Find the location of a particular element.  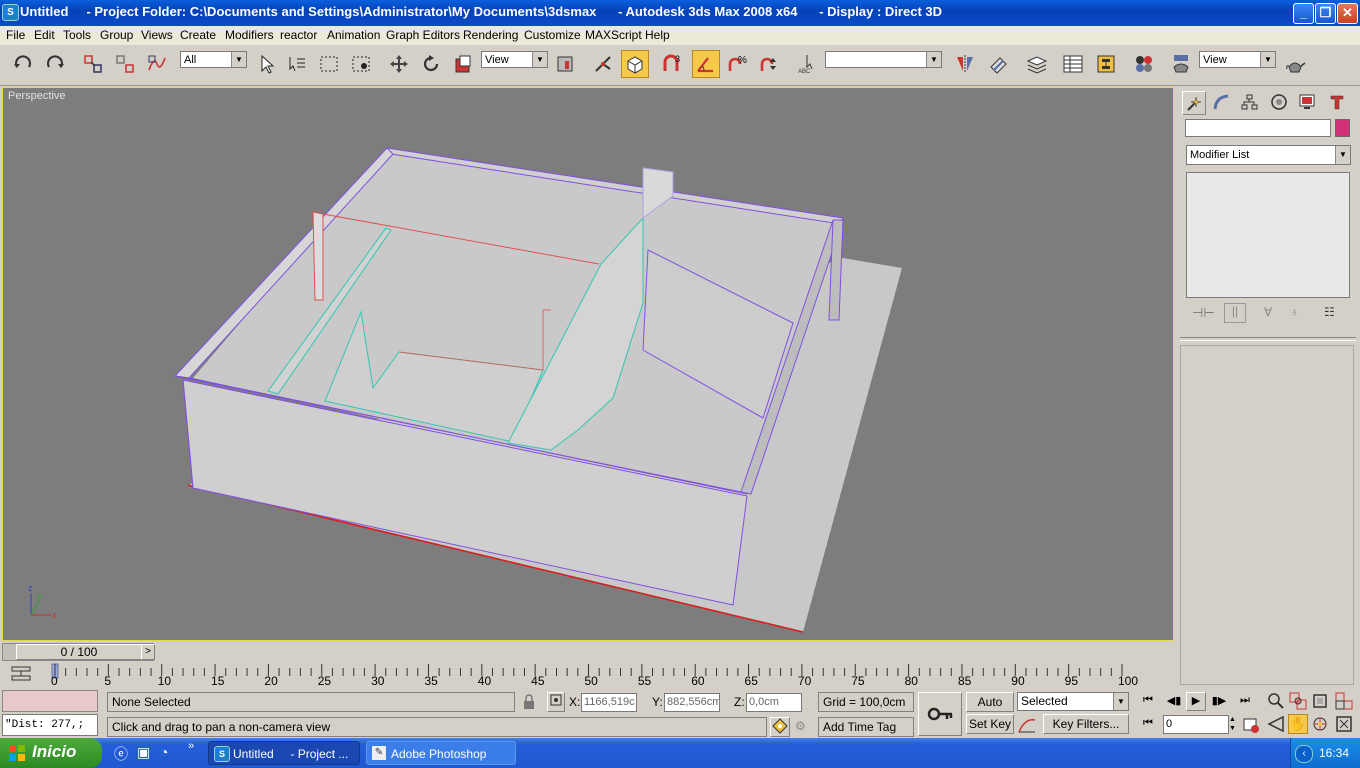

go-to-end-icon: ⏭ is located at coordinates (1245, 702).